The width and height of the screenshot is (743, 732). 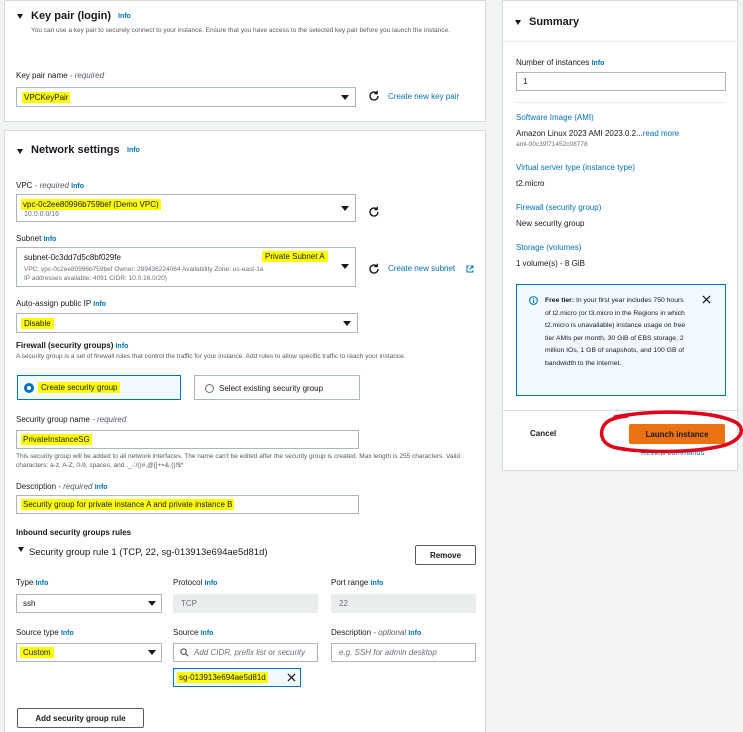 What do you see at coordinates (403, 603) in the screenshot?
I see `port-range-field: 22` at bounding box center [403, 603].